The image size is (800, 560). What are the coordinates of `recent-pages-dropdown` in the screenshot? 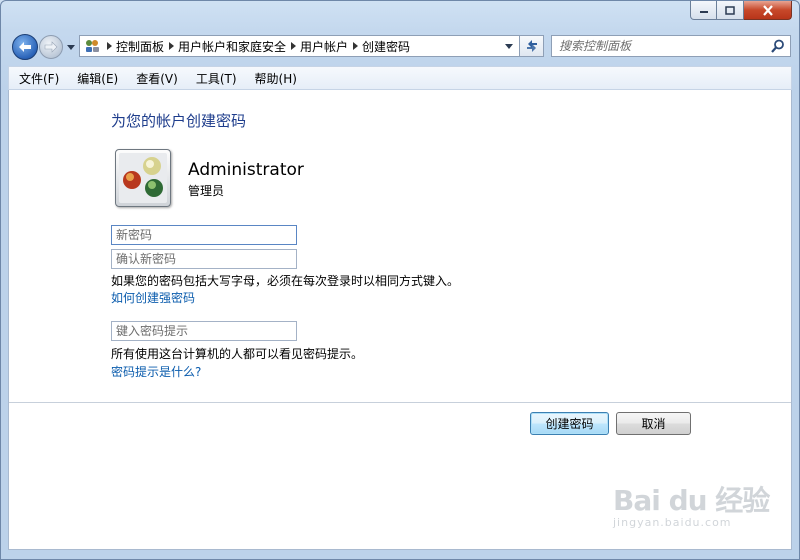 It's located at (71, 47).